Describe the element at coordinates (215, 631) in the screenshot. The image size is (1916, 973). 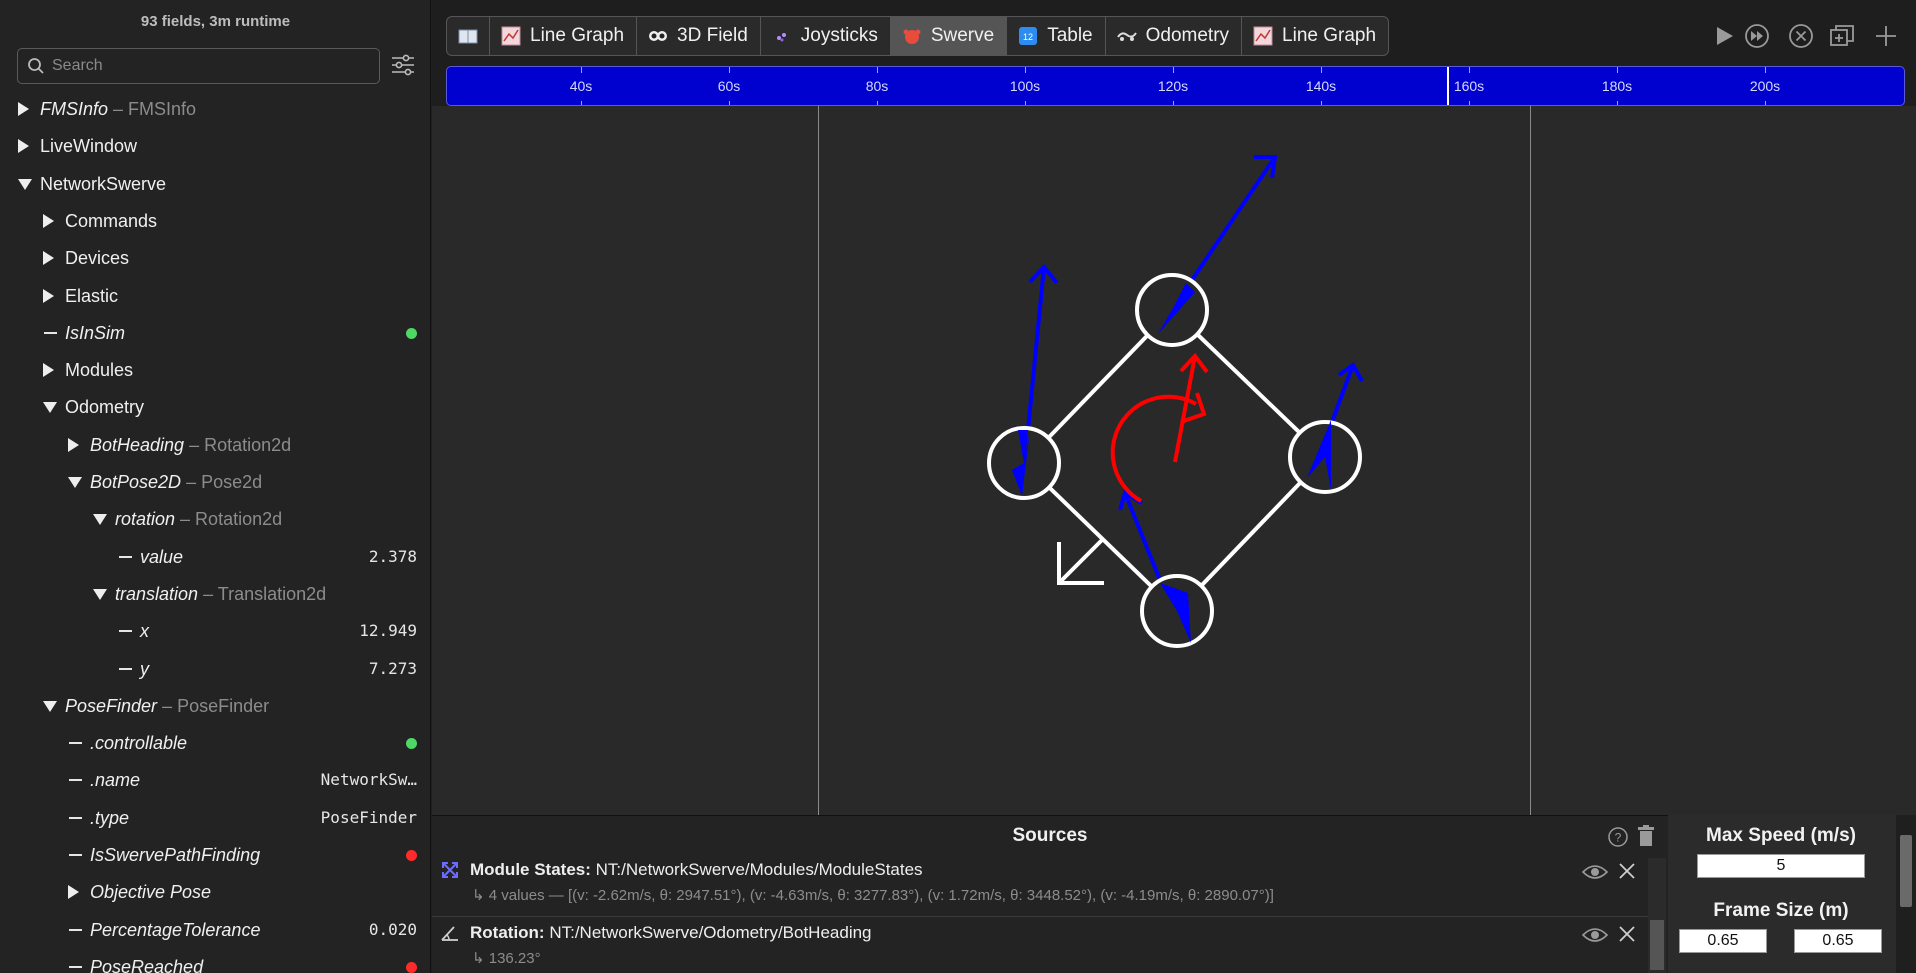
I see `tree-item: x 12.949` at that location.